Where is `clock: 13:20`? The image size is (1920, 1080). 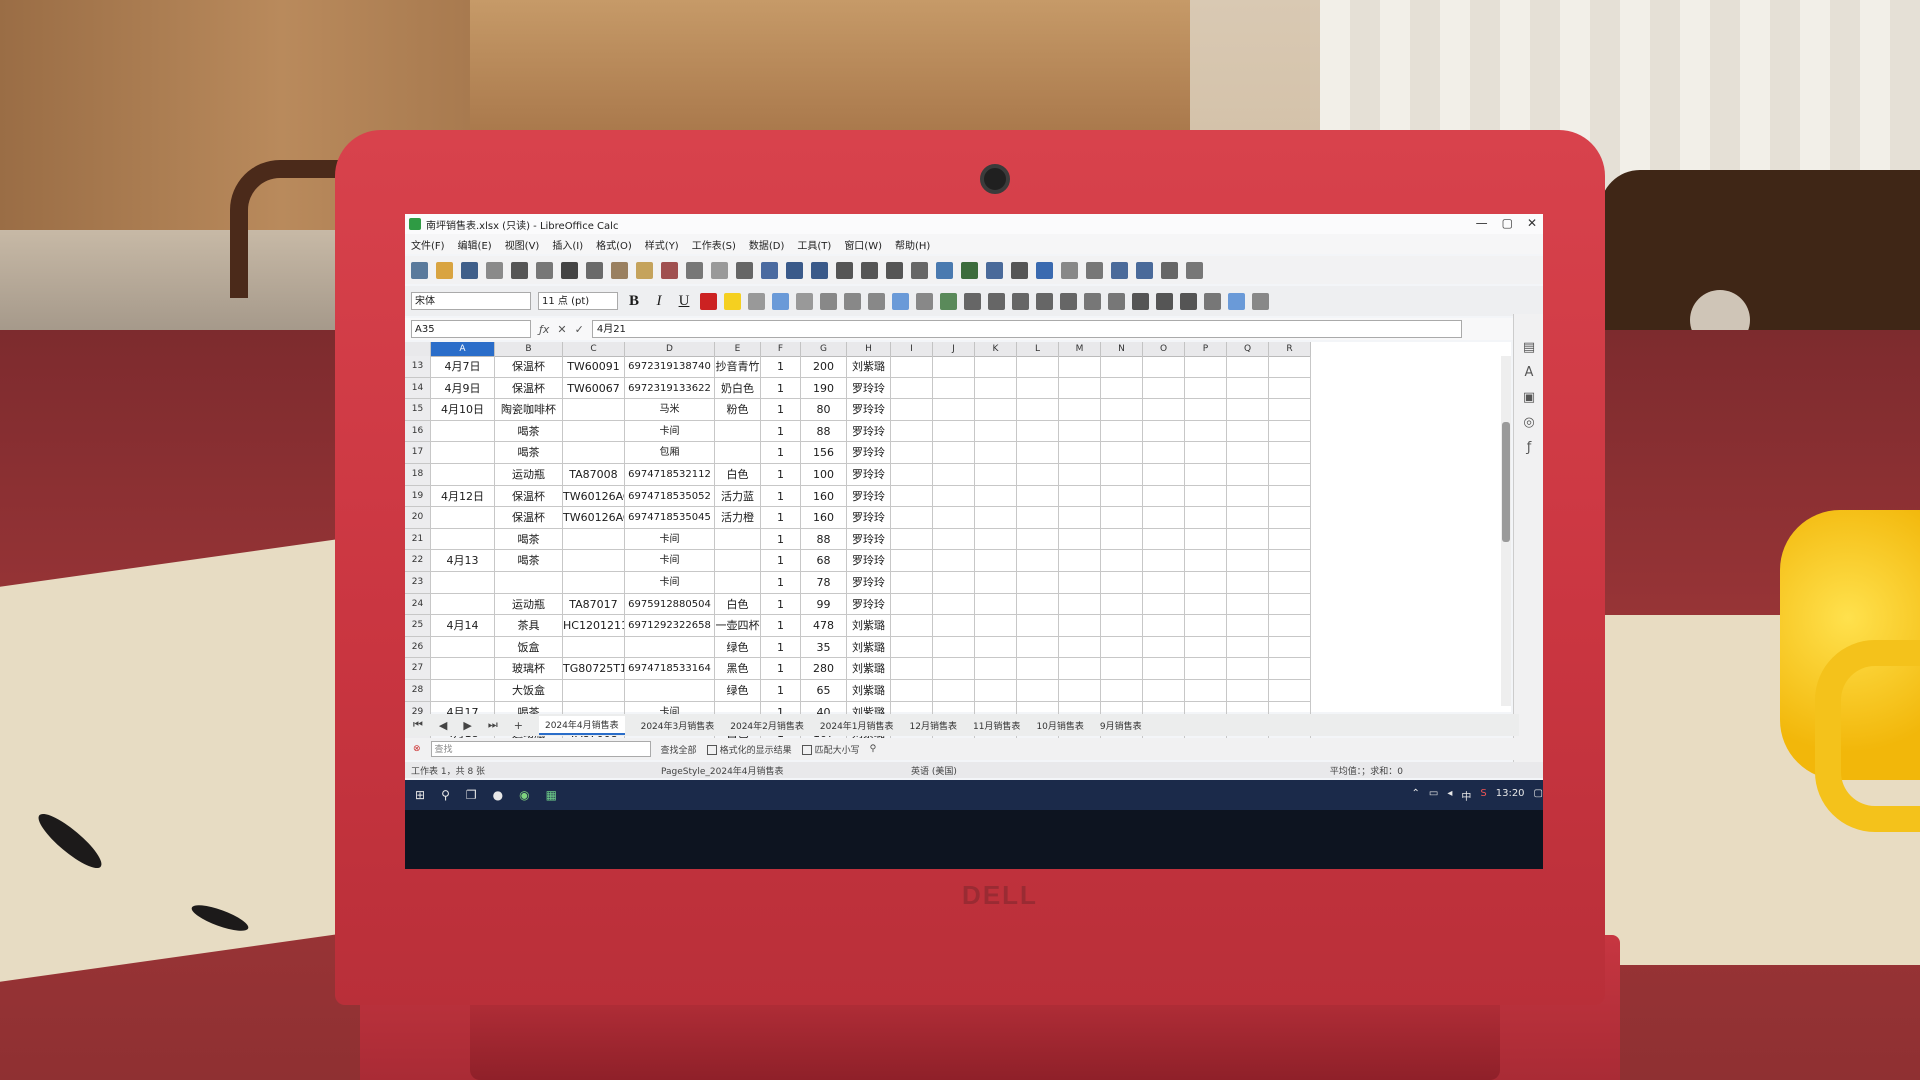
clock: 13:20 is located at coordinates (1510, 795).